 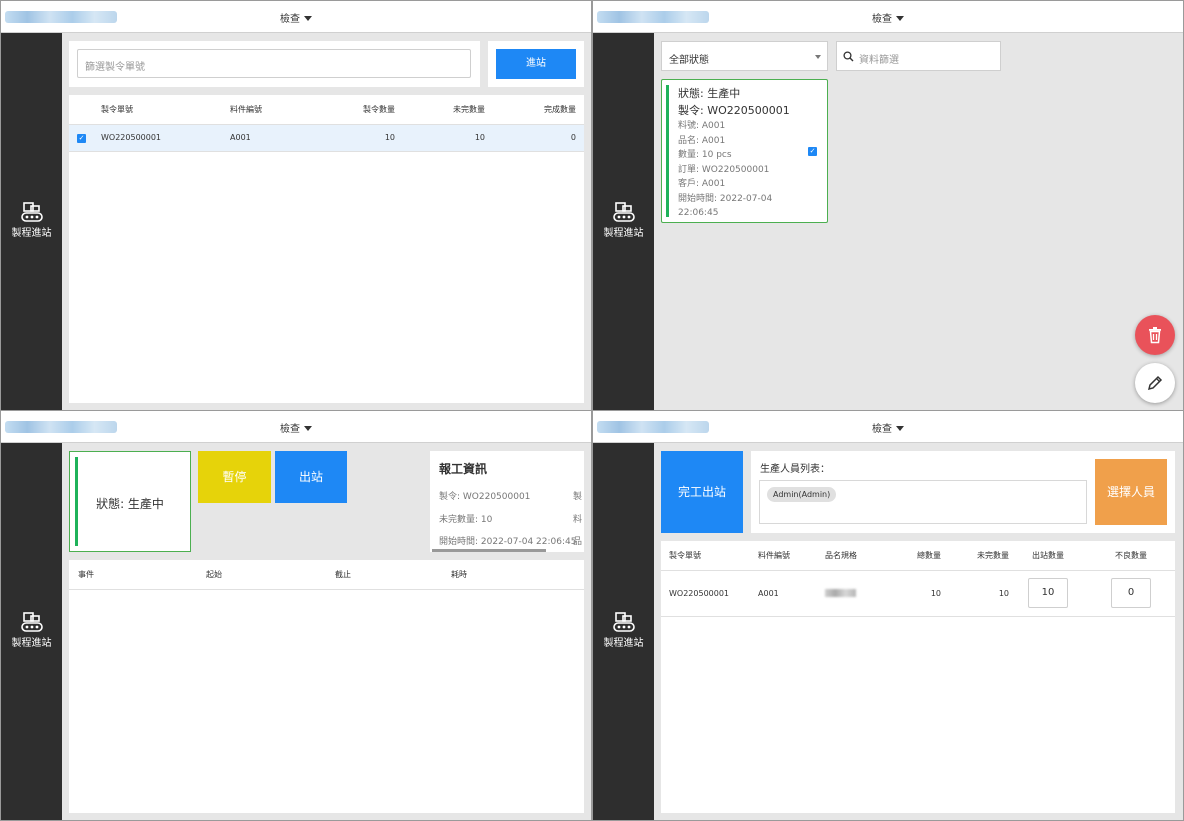 What do you see at coordinates (734, 110) in the screenshot?
I see `card-order: 製令: WO220500001` at bounding box center [734, 110].